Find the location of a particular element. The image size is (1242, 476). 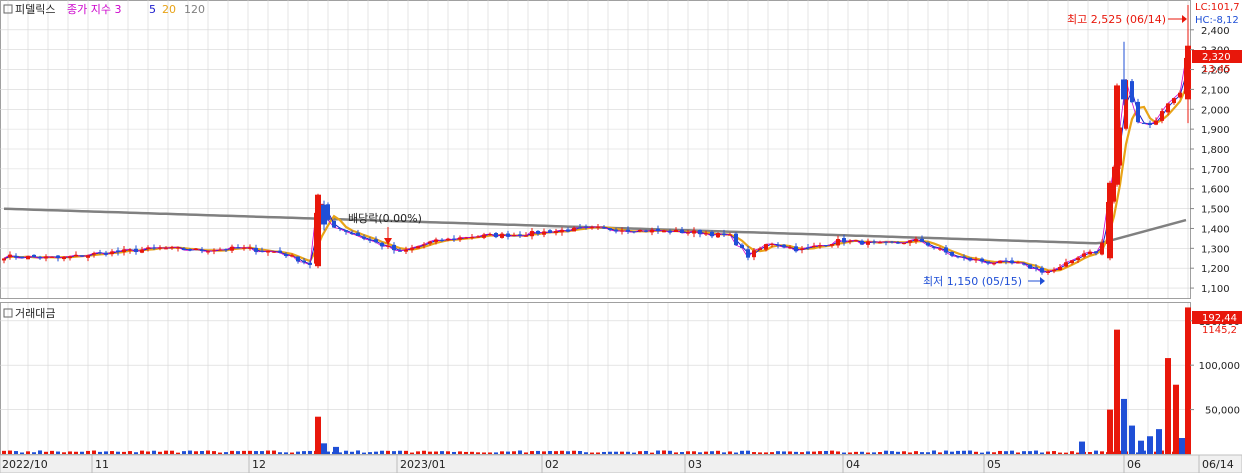

y-tick-label: 2,100 is located at coordinates (1215, 90).